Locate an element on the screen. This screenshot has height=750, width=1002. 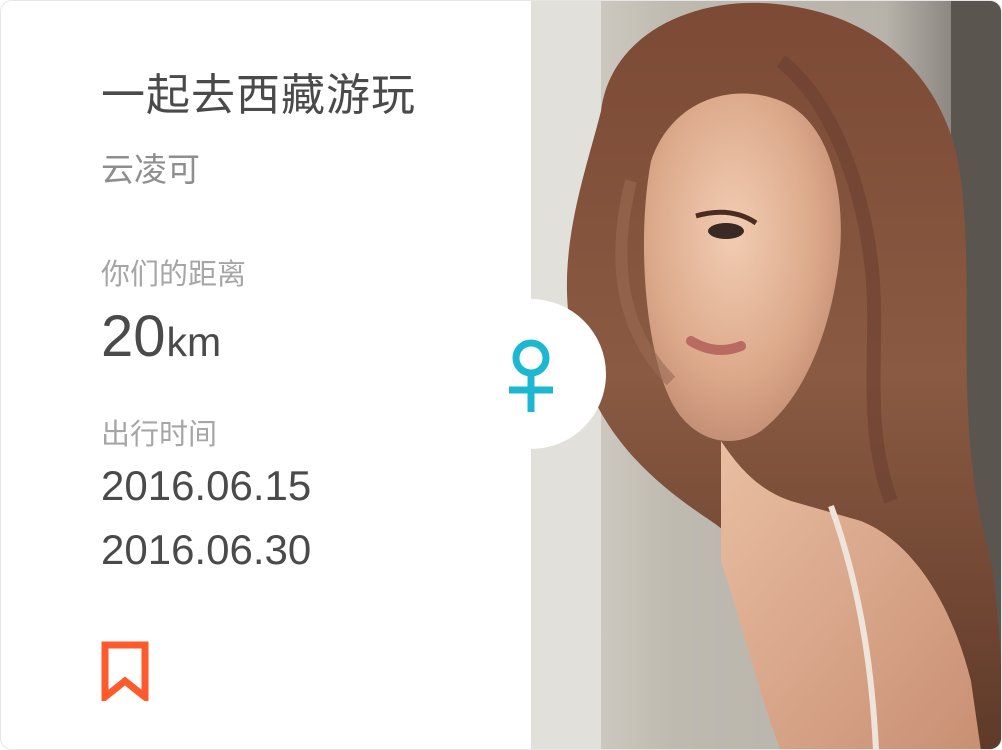
distance-label: 你们的距离 is located at coordinates (174, 274).